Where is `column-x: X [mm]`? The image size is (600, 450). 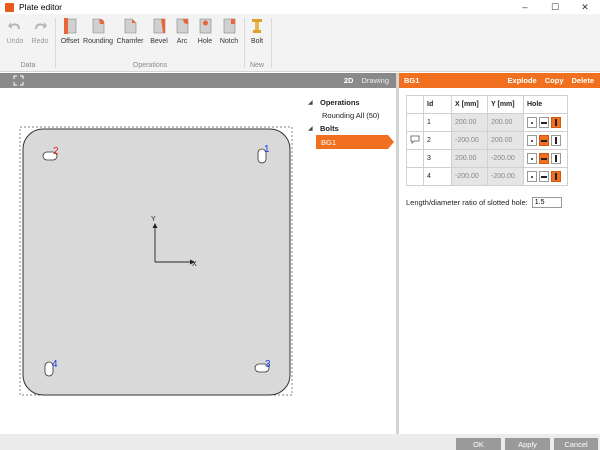
column-x: X [mm] is located at coordinates (469, 104).